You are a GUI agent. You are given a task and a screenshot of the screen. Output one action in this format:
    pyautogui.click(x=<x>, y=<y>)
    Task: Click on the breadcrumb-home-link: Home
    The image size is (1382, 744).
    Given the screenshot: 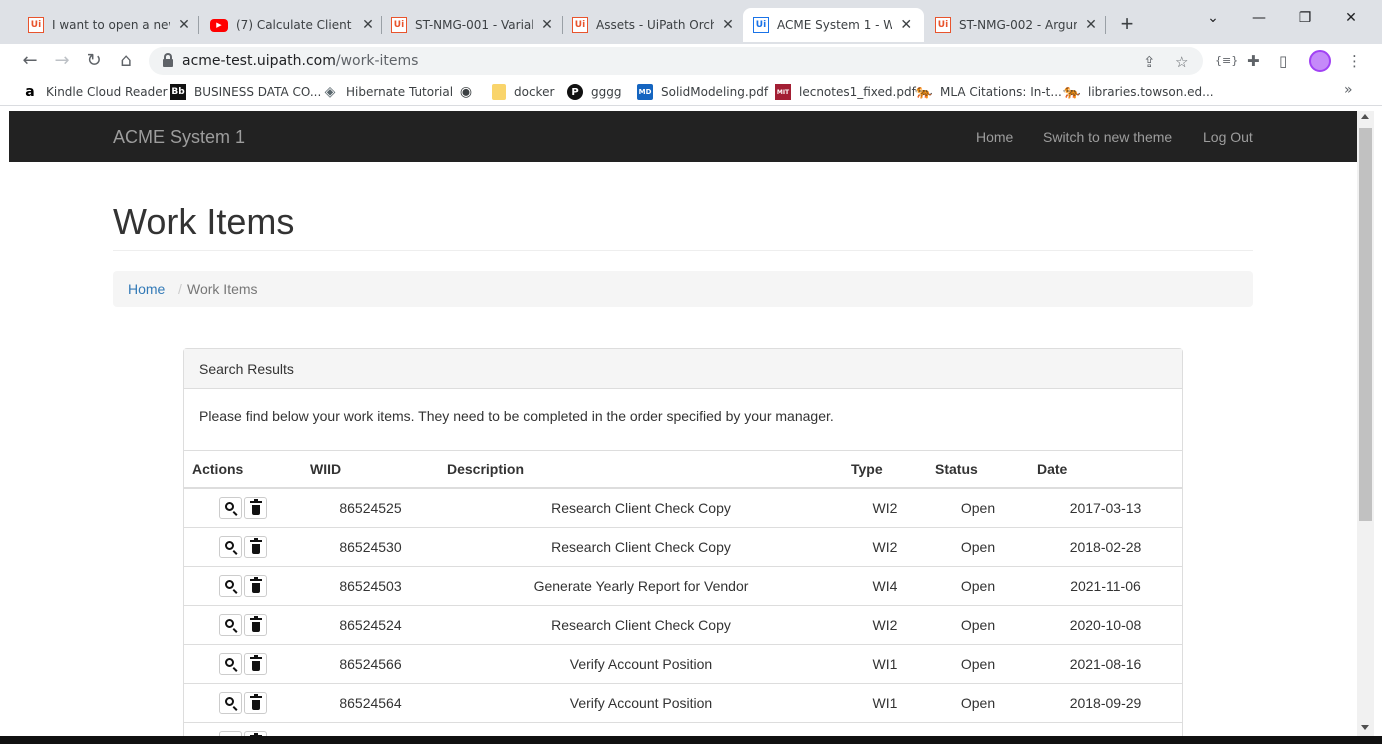 What is the action you would take?
    pyautogui.click(x=146, y=289)
    